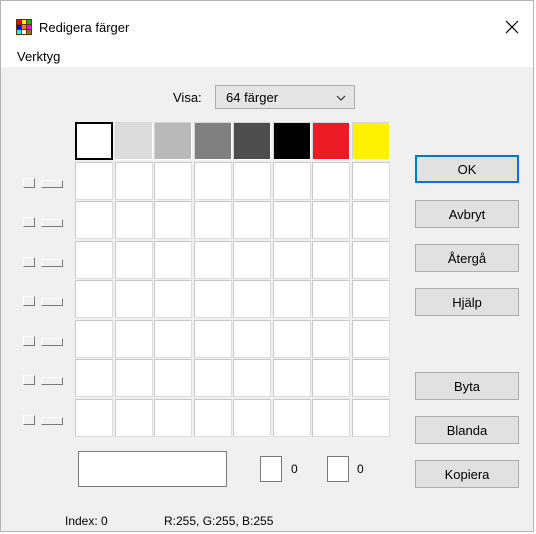 The image size is (536, 534). Describe the element at coordinates (24, 27) in the screenshot. I see `palette-app-icon` at that location.